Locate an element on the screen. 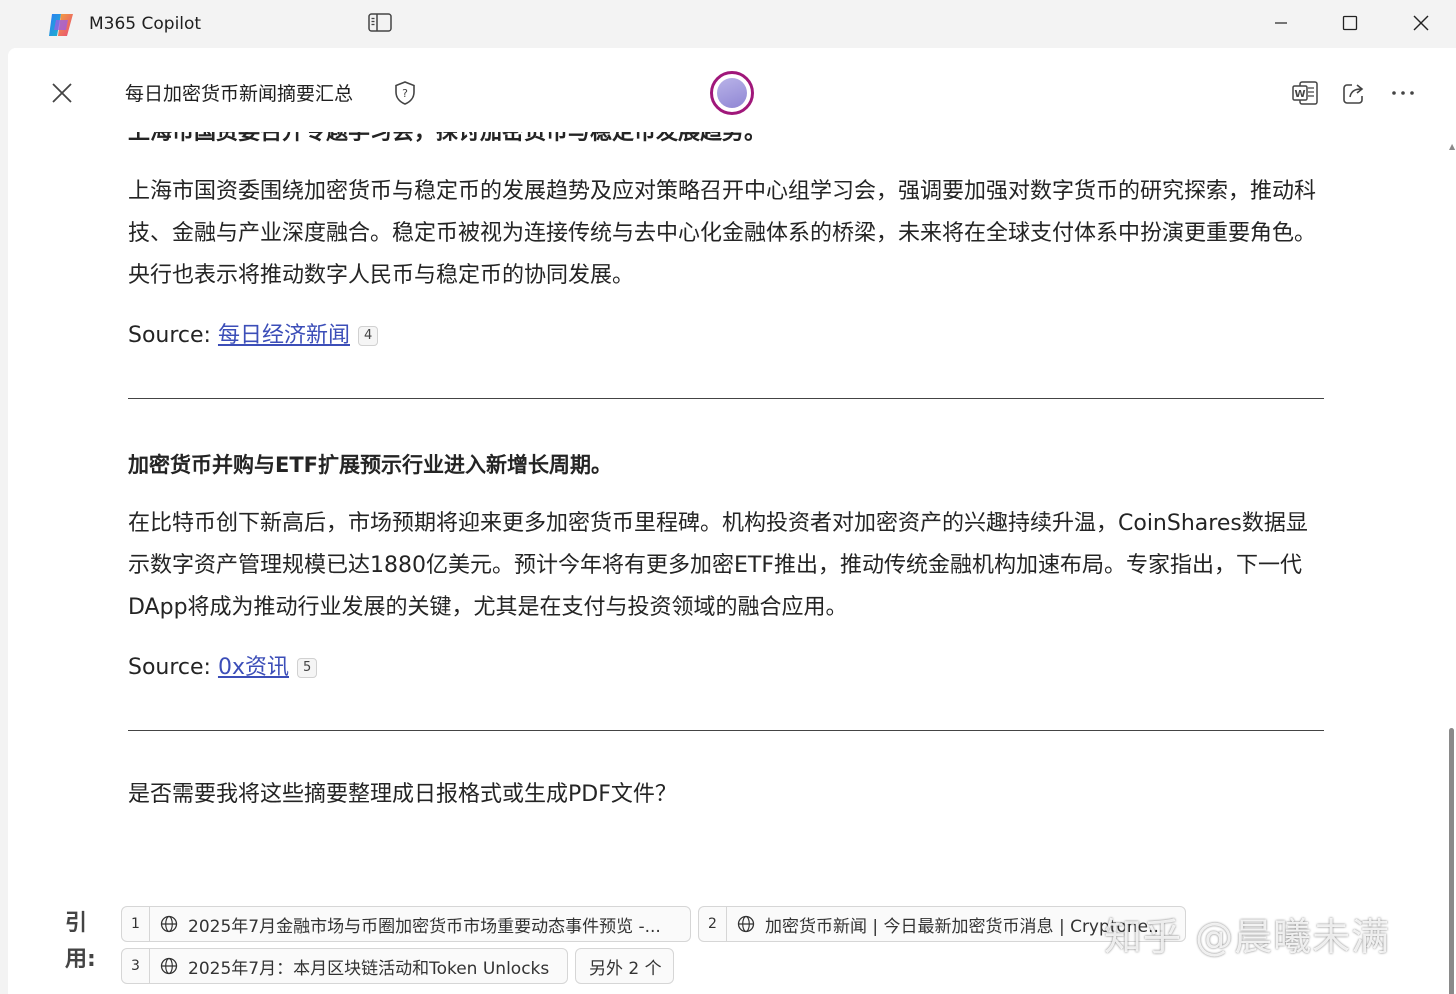  source-link-2: 0x资讯 is located at coordinates (253, 667).